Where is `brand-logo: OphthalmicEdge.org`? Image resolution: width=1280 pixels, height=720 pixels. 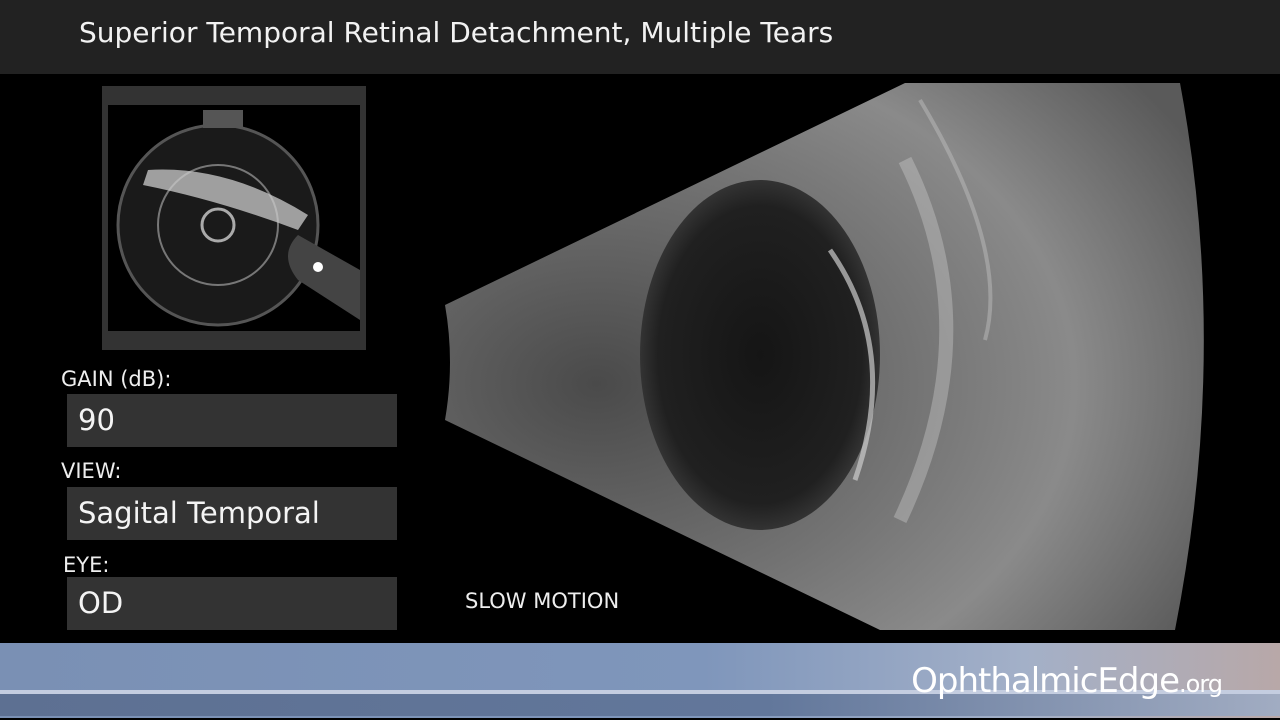
brand-logo: OphthalmicEdge.org is located at coordinates (1067, 681).